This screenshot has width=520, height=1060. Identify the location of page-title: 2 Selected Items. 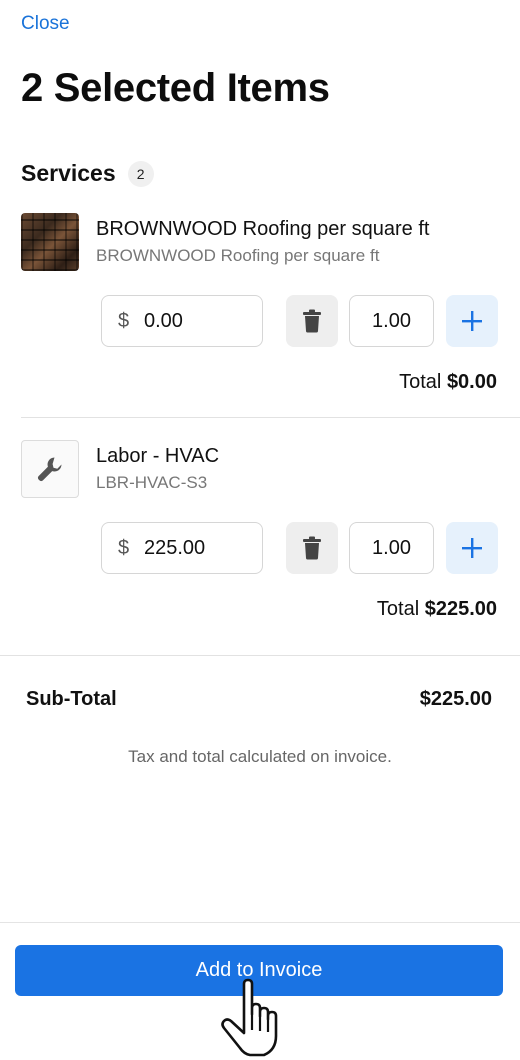
(175, 88).